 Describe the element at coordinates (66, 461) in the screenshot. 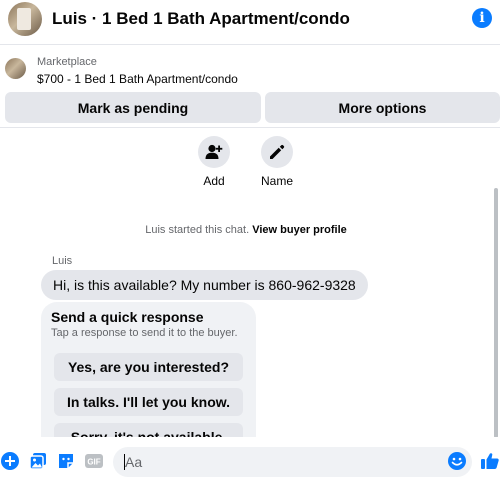

I see `sticker-icon` at that location.